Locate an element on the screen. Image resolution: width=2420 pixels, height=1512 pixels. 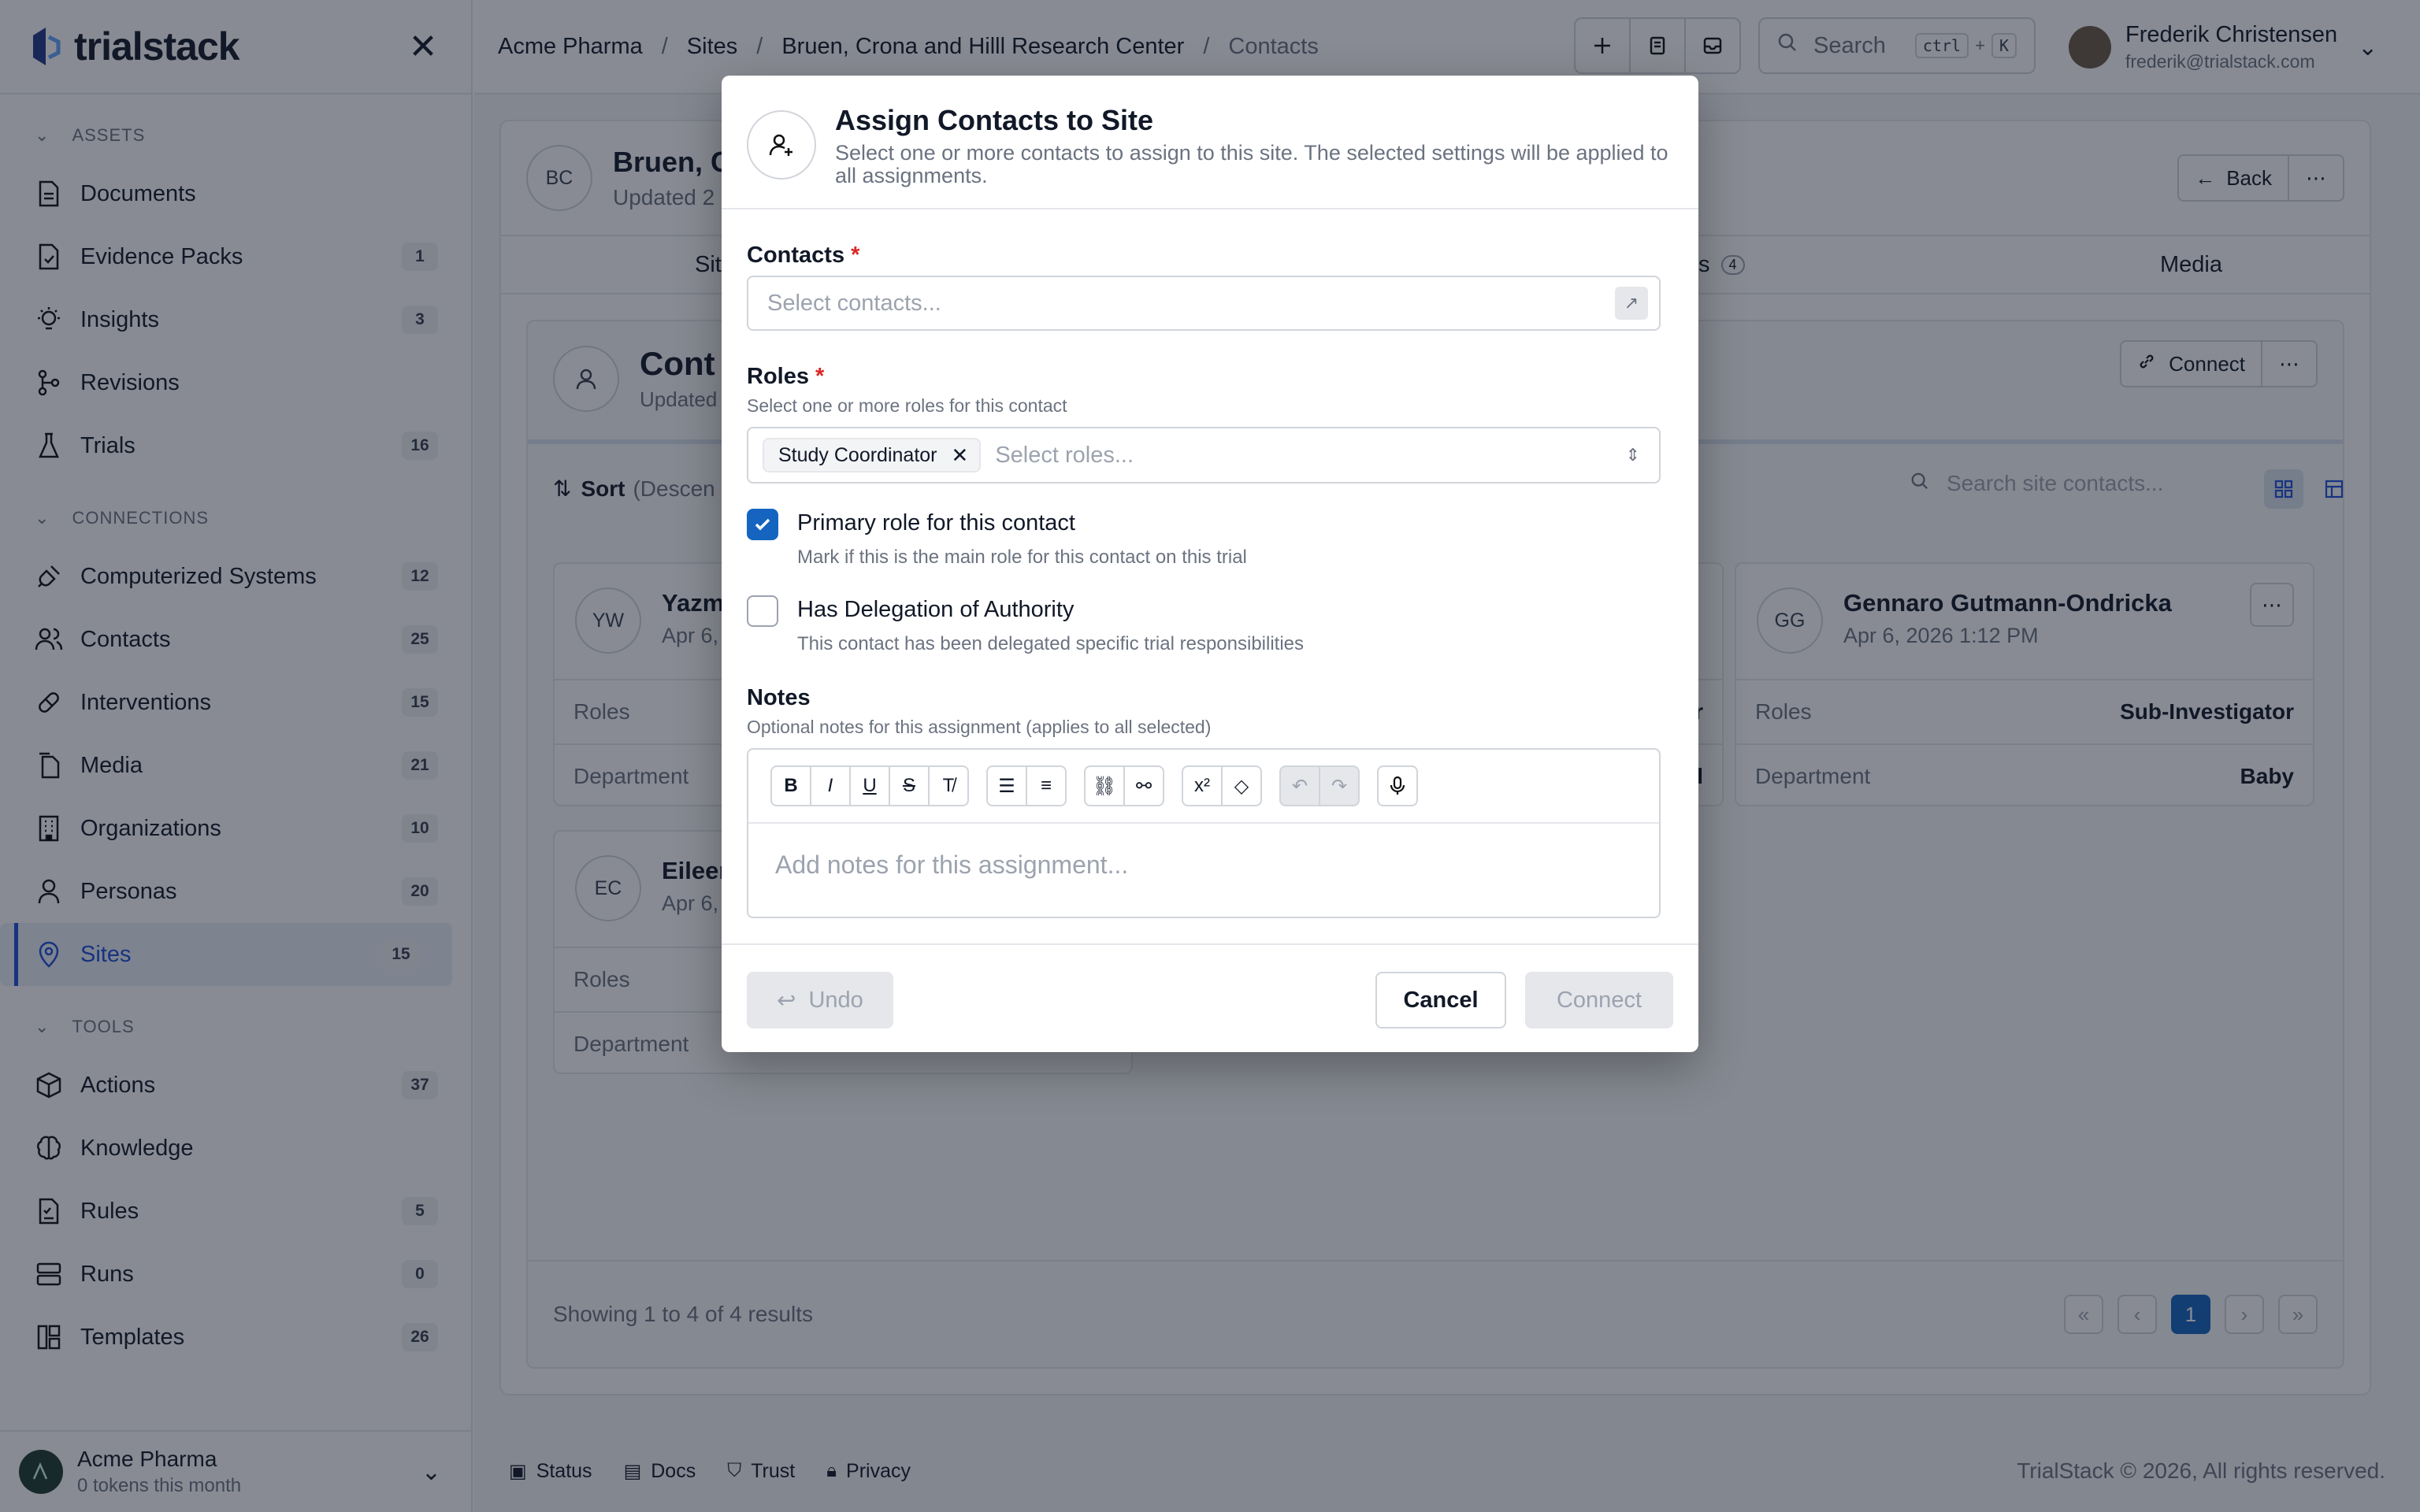
italic-icon: I is located at coordinates (830, 785).